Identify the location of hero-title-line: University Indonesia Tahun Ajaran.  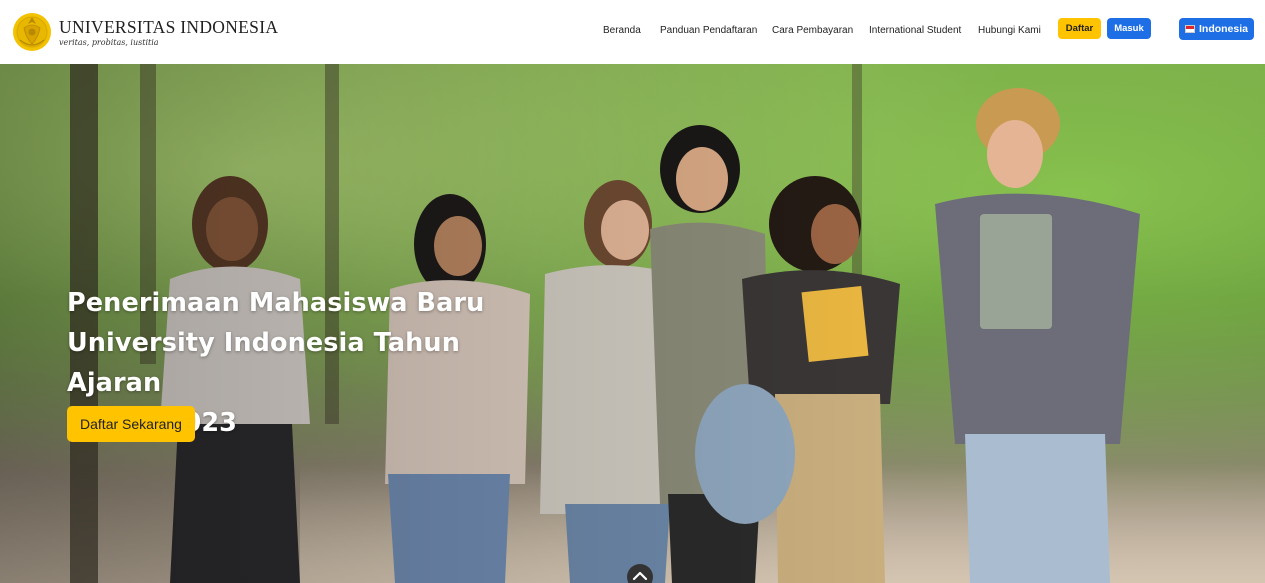
(263, 363).